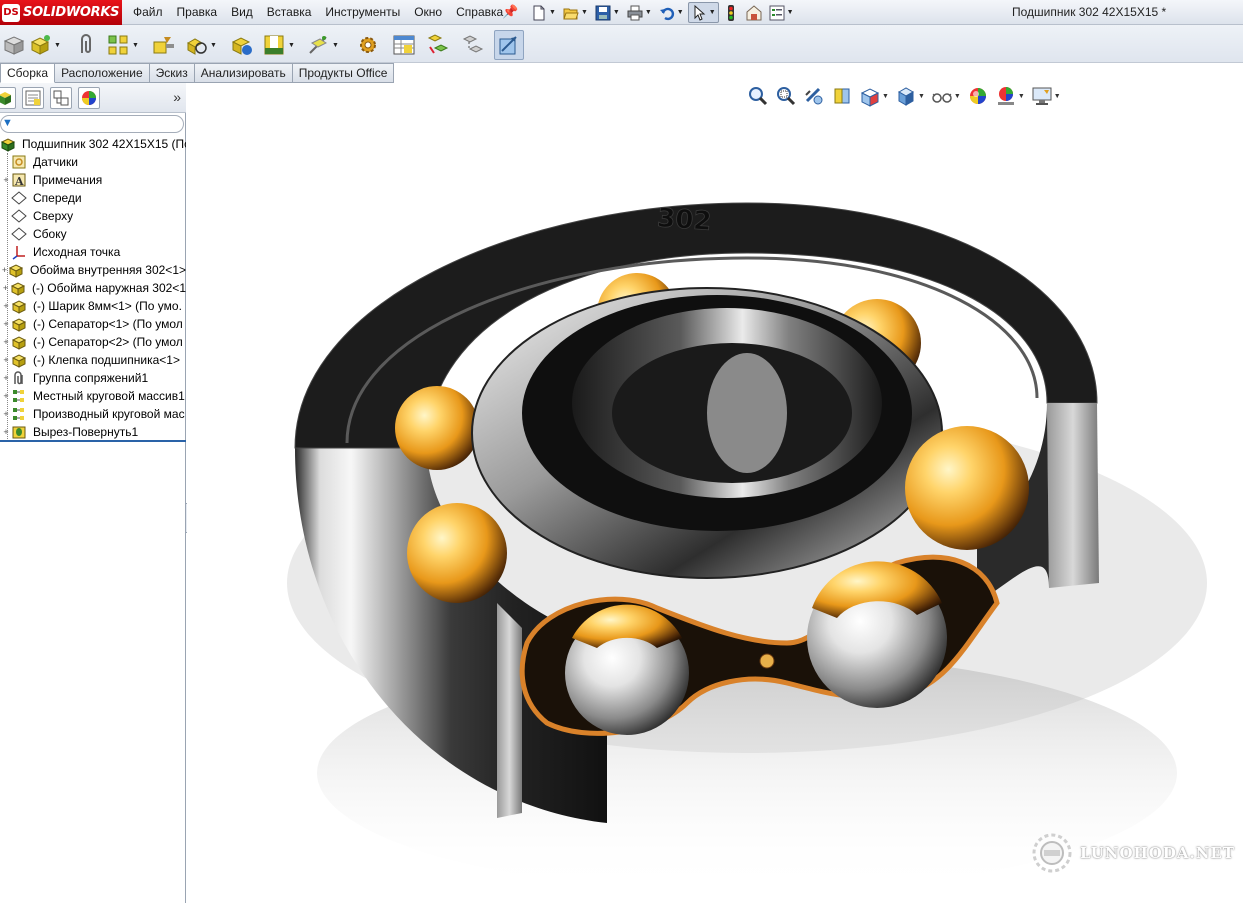 The width and height of the screenshot is (1243, 903). I want to click on bill-of-materials-button, so click(404, 45).